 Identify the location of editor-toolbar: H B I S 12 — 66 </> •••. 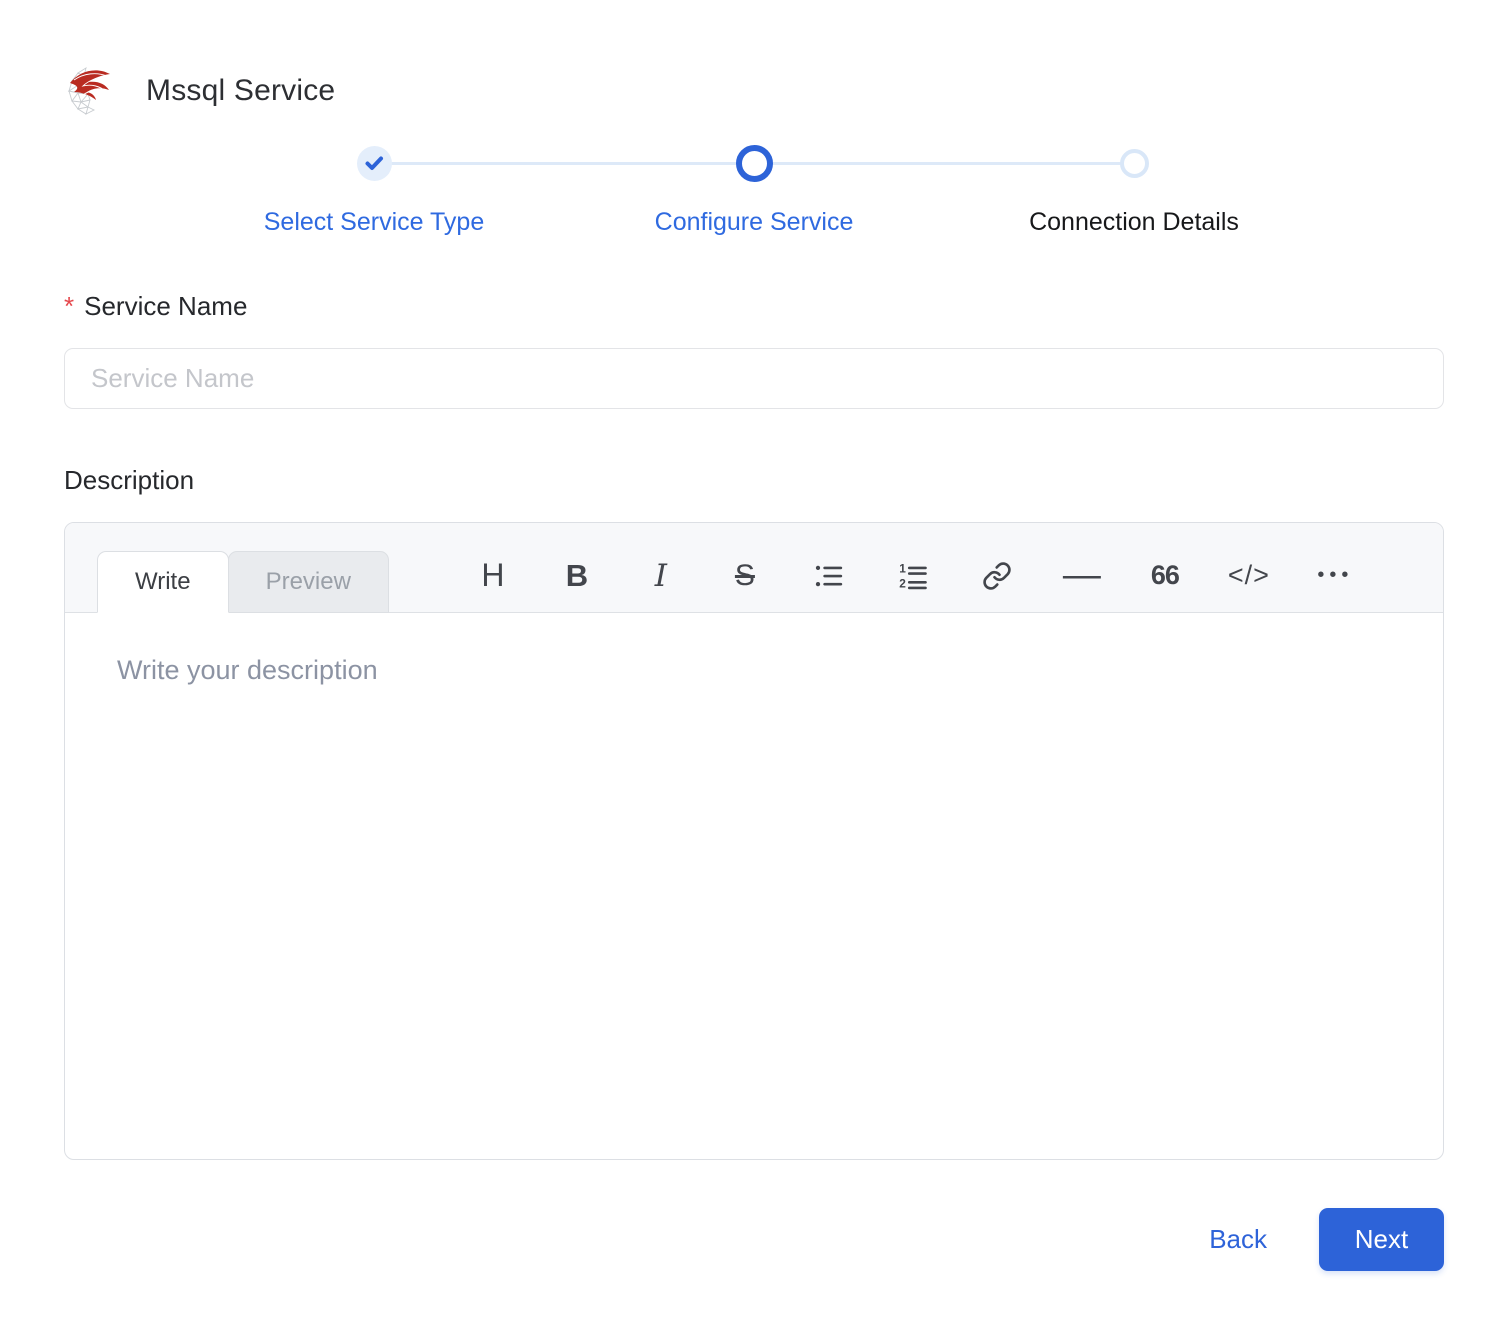
(913, 576).